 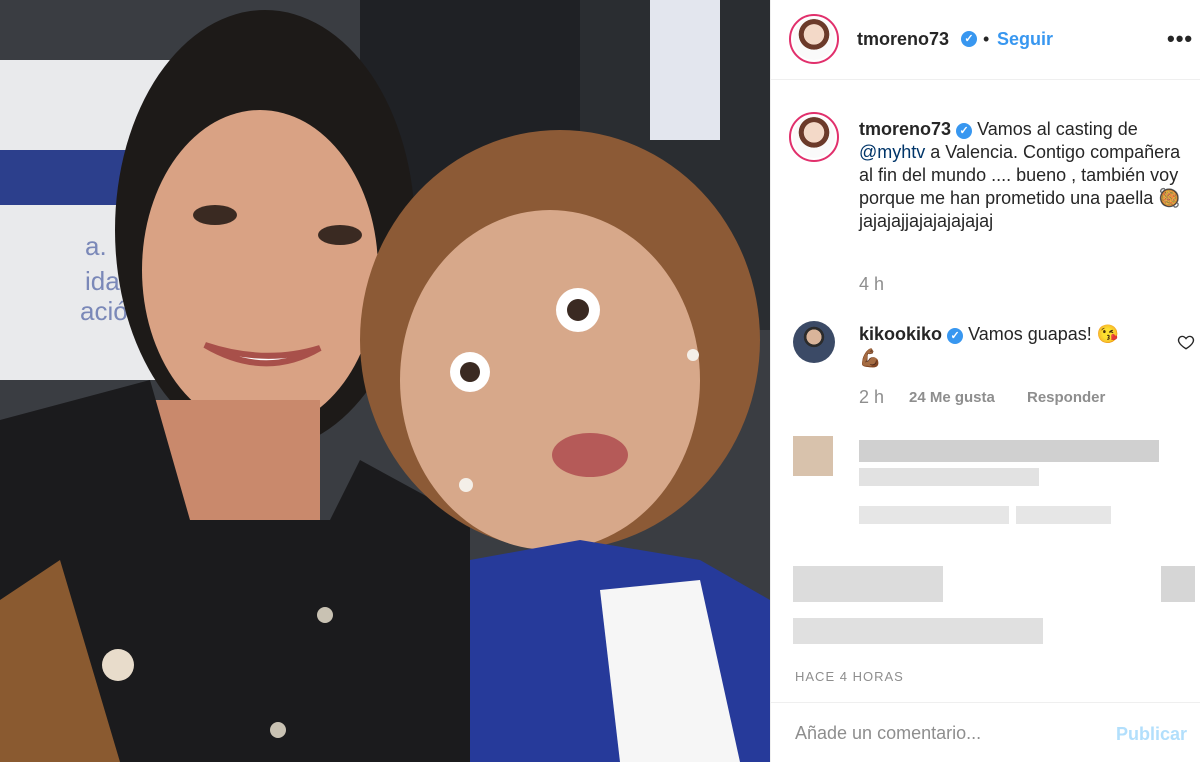 What do you see at coordinates (871, 397) in the screenshot?
I see `comment-time: 2 h` at bounding box center [871, 397].